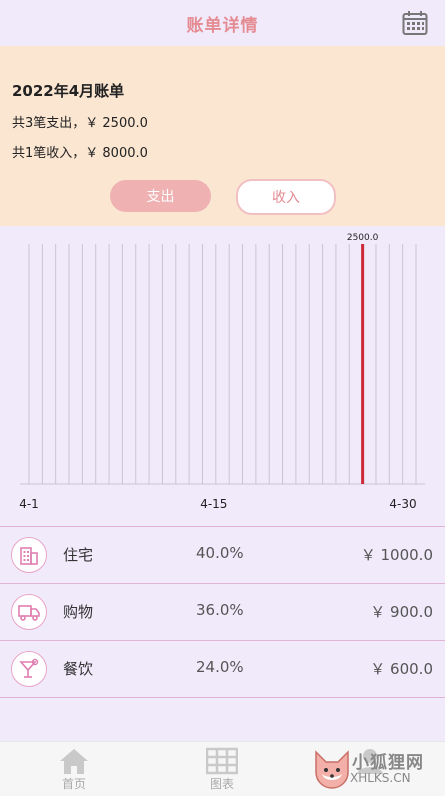 The height and width of the screenshot is (796, 445). What do you see at coordinates (401, 612) in the screenshot?
I see `category-amount: ￥ 900.0` at bounding box center [401, 612].